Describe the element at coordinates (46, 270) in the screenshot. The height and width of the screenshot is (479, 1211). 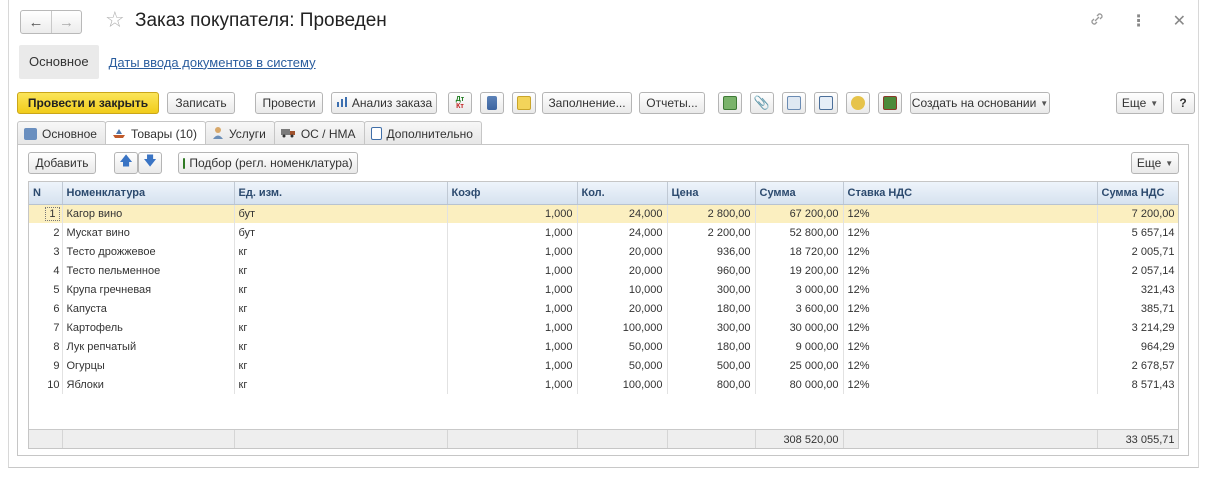
I see `table-cell: 4` at that location.